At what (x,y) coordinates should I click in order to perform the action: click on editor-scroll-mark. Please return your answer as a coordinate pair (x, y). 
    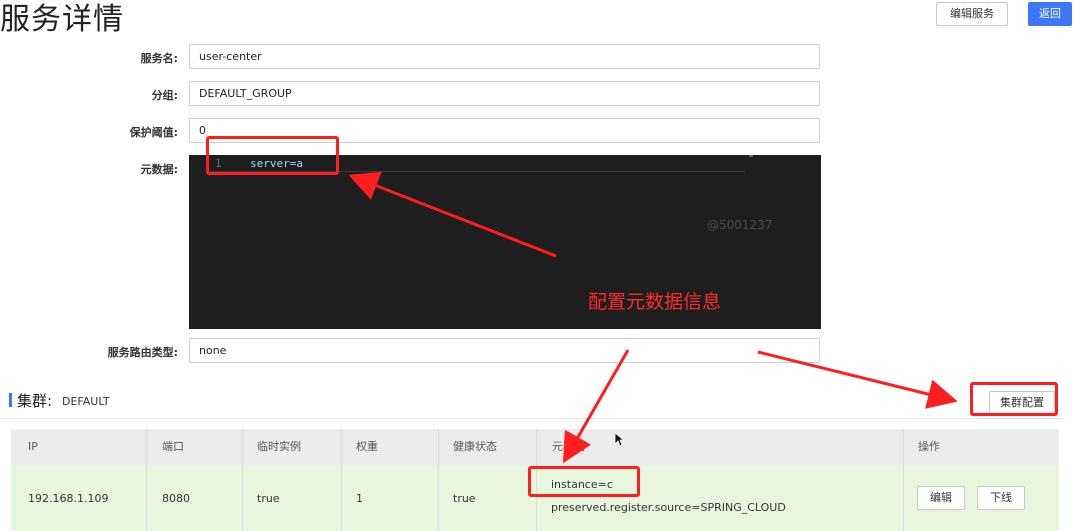
    Looking at the image, I should click on (751, 156).